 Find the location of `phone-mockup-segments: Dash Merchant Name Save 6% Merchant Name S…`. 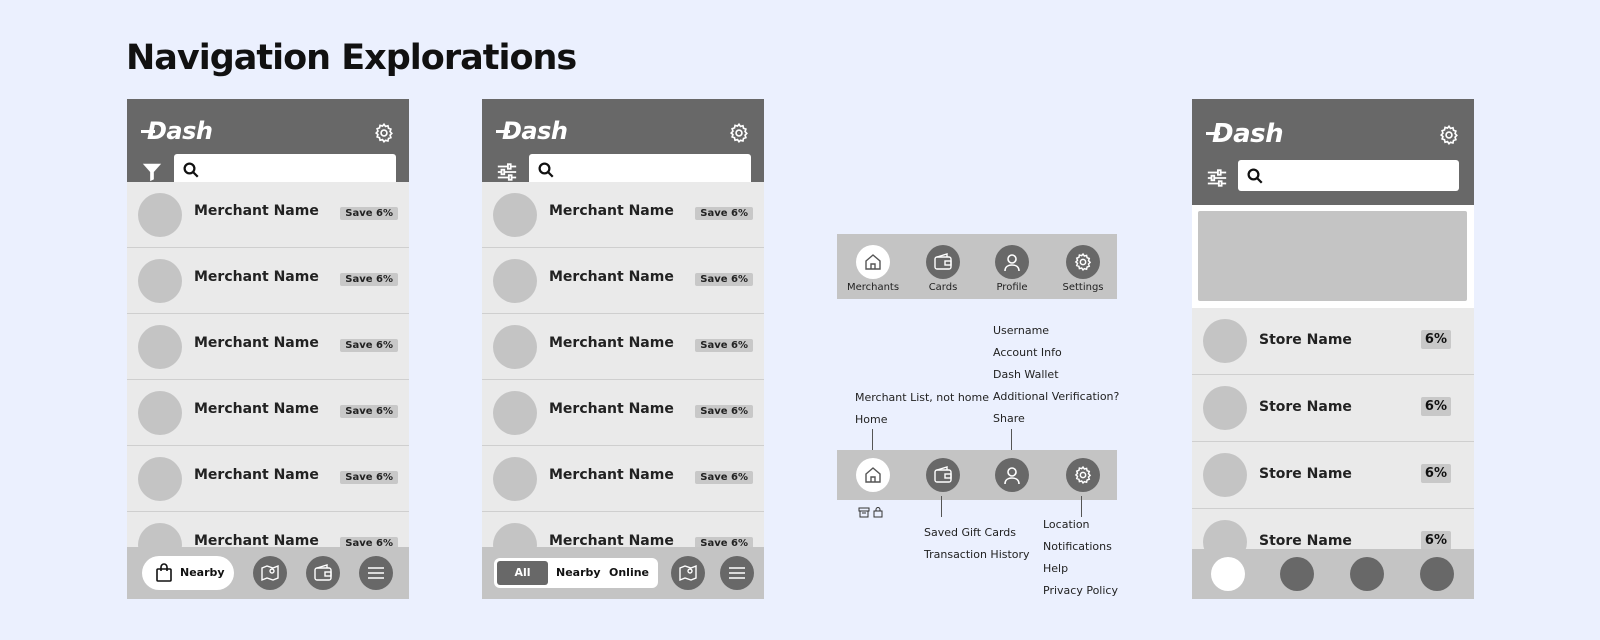

phone-mockup-segments: Dash Merchant Name Save 6% Merchant Name S… is located at coordinates (623, 349).